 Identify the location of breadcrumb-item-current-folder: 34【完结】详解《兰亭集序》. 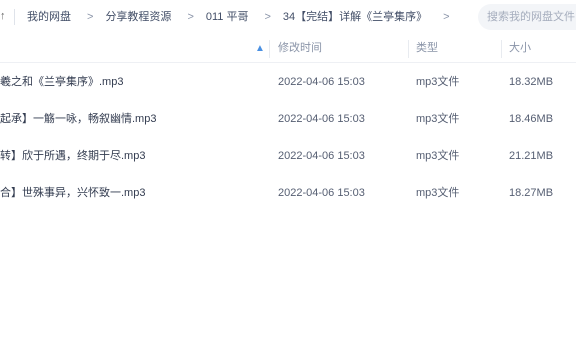
(355, 17).